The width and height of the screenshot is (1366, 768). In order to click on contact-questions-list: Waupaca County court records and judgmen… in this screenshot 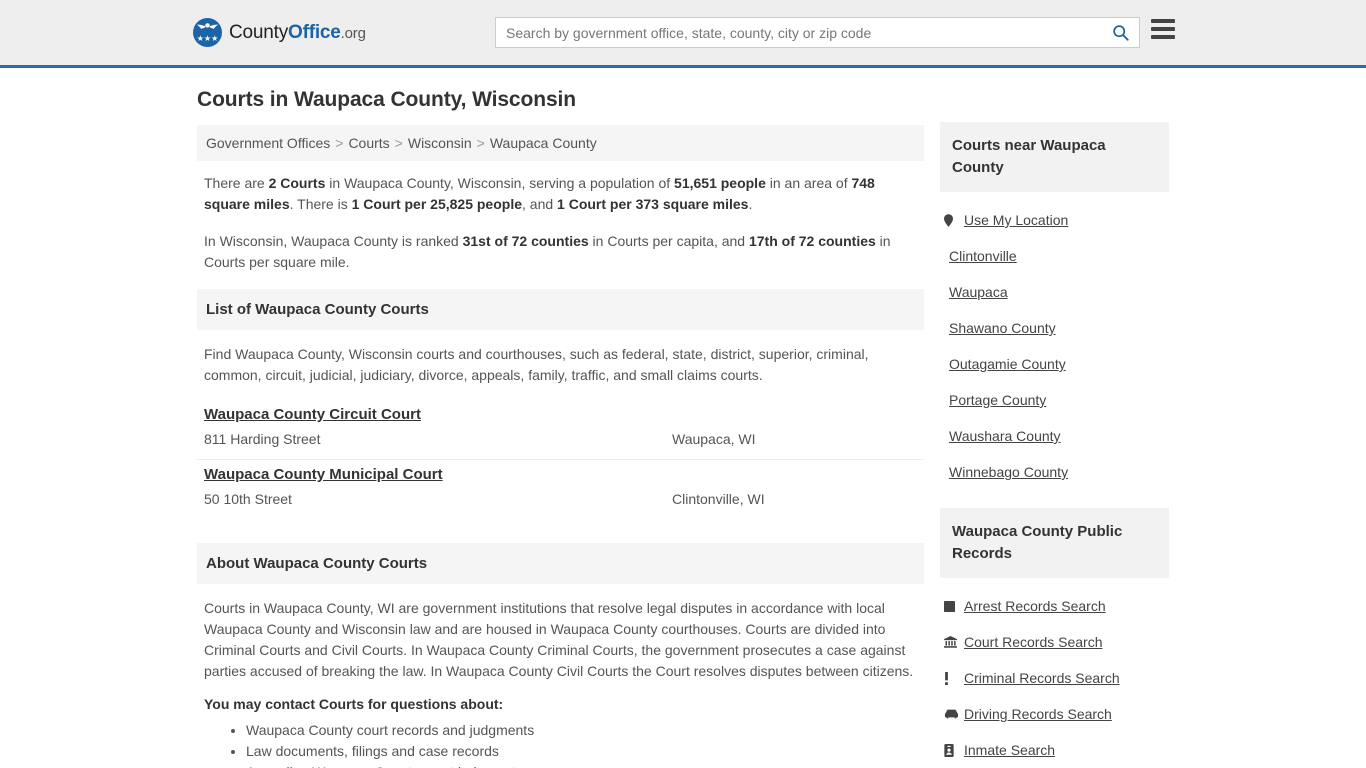, I will do `click(560, 744)`.